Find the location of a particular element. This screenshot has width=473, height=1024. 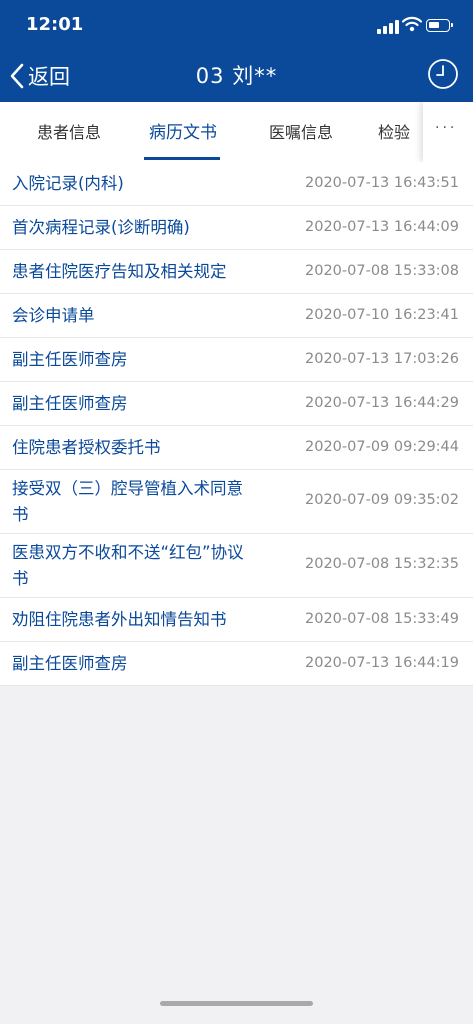

document-title: 会诊申请单 is located at coordinates (53, 315).